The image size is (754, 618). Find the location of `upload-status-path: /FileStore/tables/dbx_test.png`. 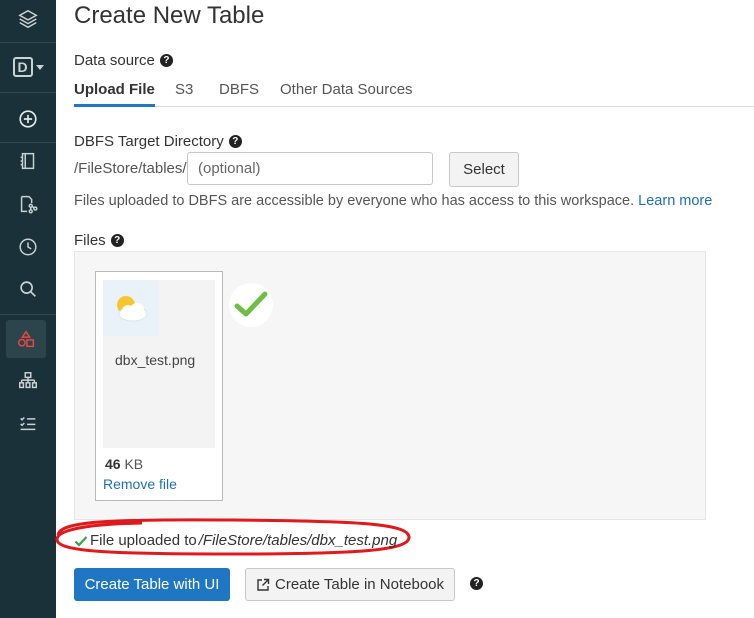

upload-status-path: /FileStore/tables/dbx_test.png is located at coordinates (298, 540).